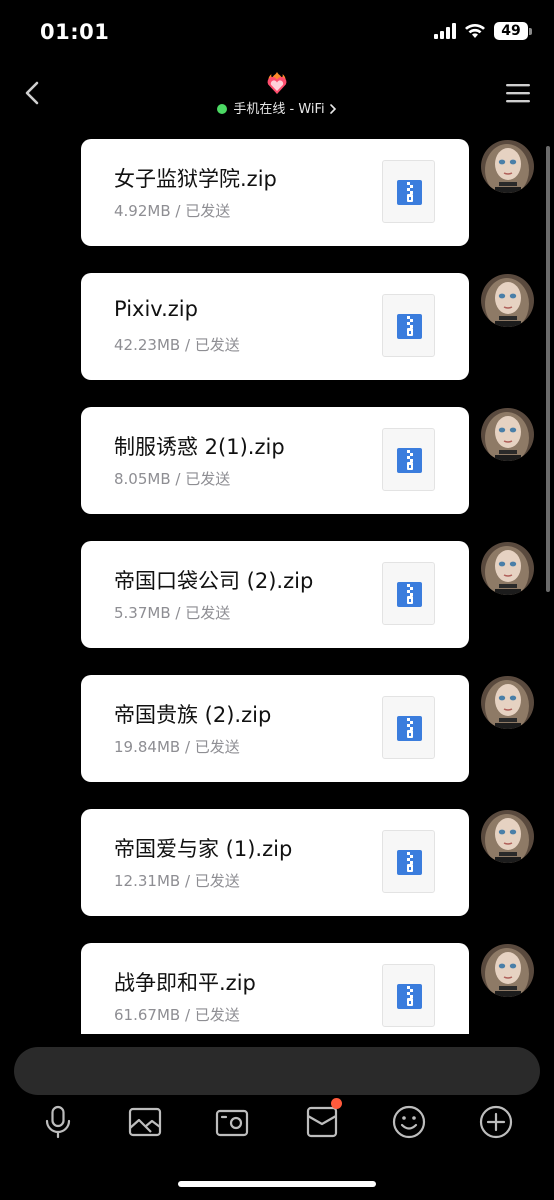 The height and width of the screenshot is (1200, 554). What do you see at coordinates (475, 31) in the screenshot?
I see `wifi-icon` at bounding box center [475, 31].